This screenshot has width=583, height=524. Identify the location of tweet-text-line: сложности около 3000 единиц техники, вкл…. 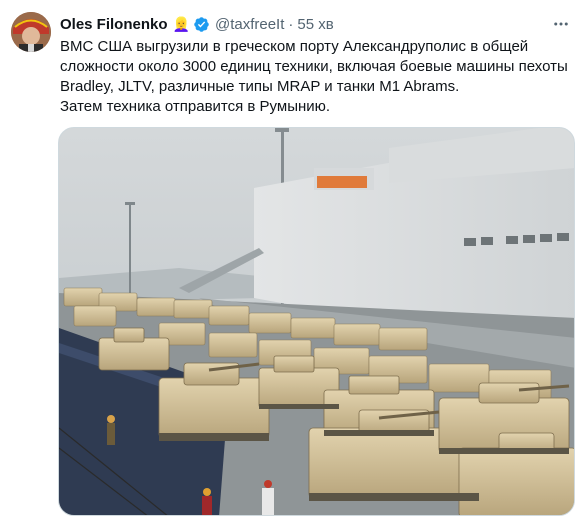
(314, 66).